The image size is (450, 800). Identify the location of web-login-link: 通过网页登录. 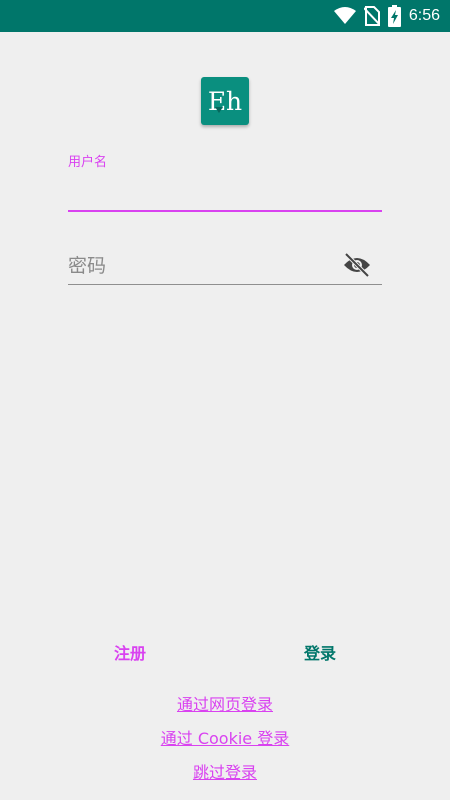
(225, 703).